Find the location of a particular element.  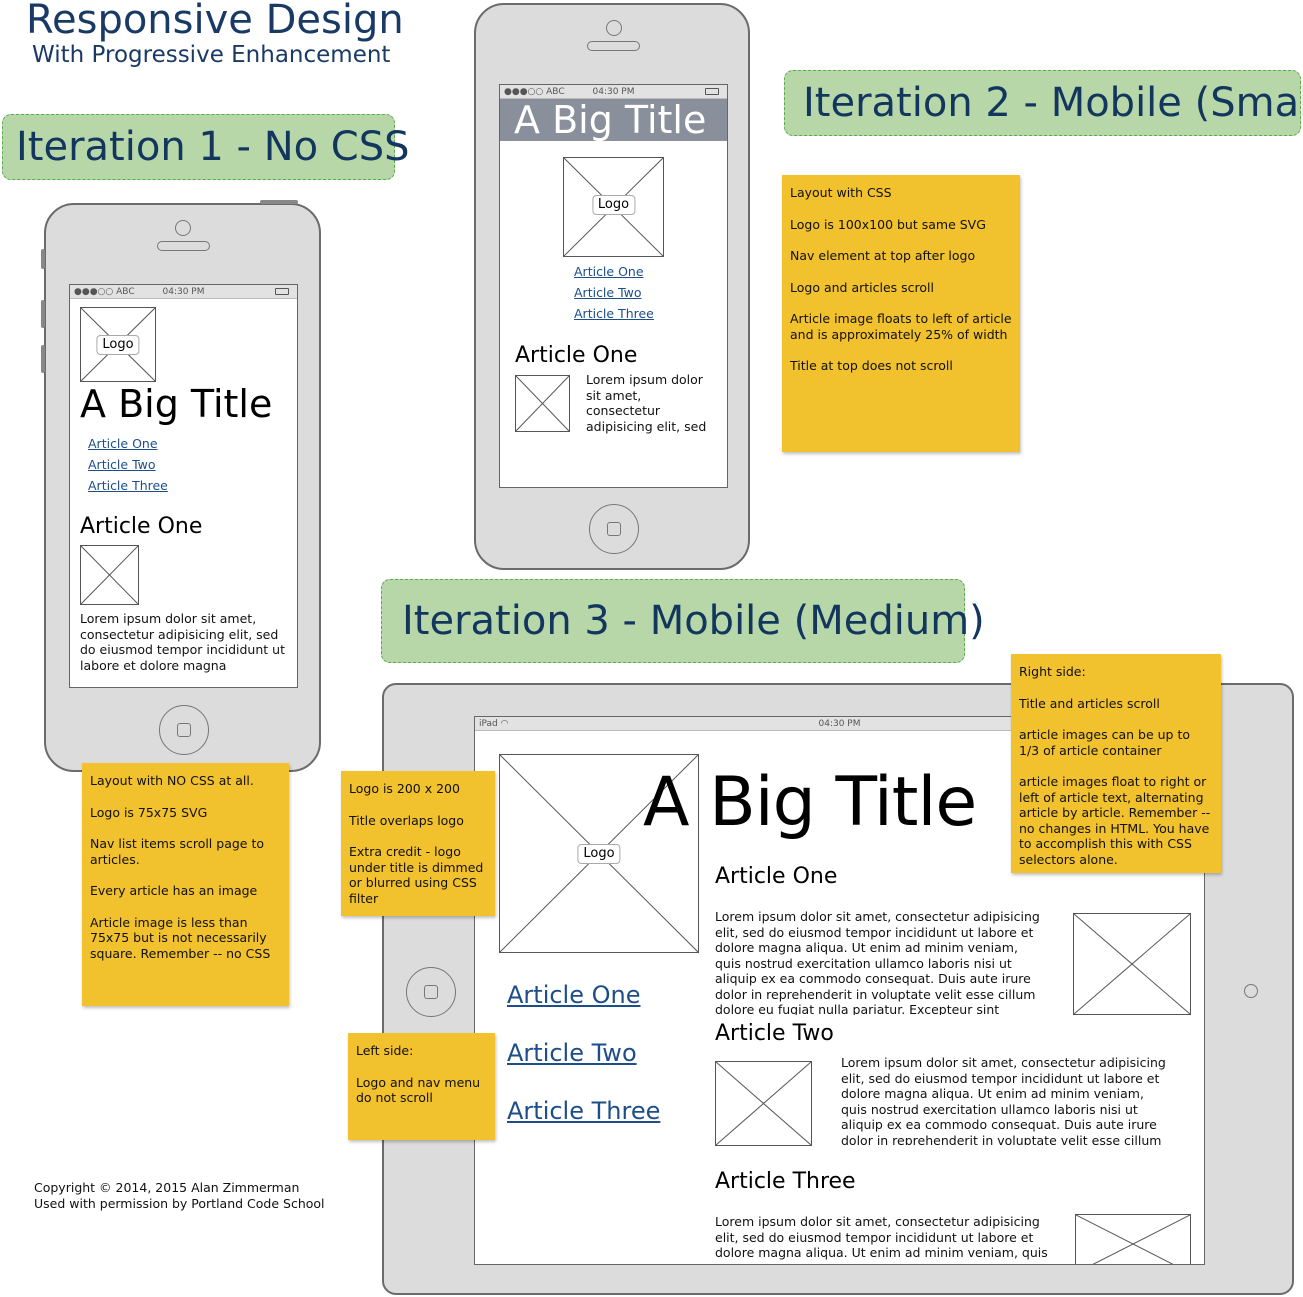

note-line: Left side: is located at coordinates (385, 1050).